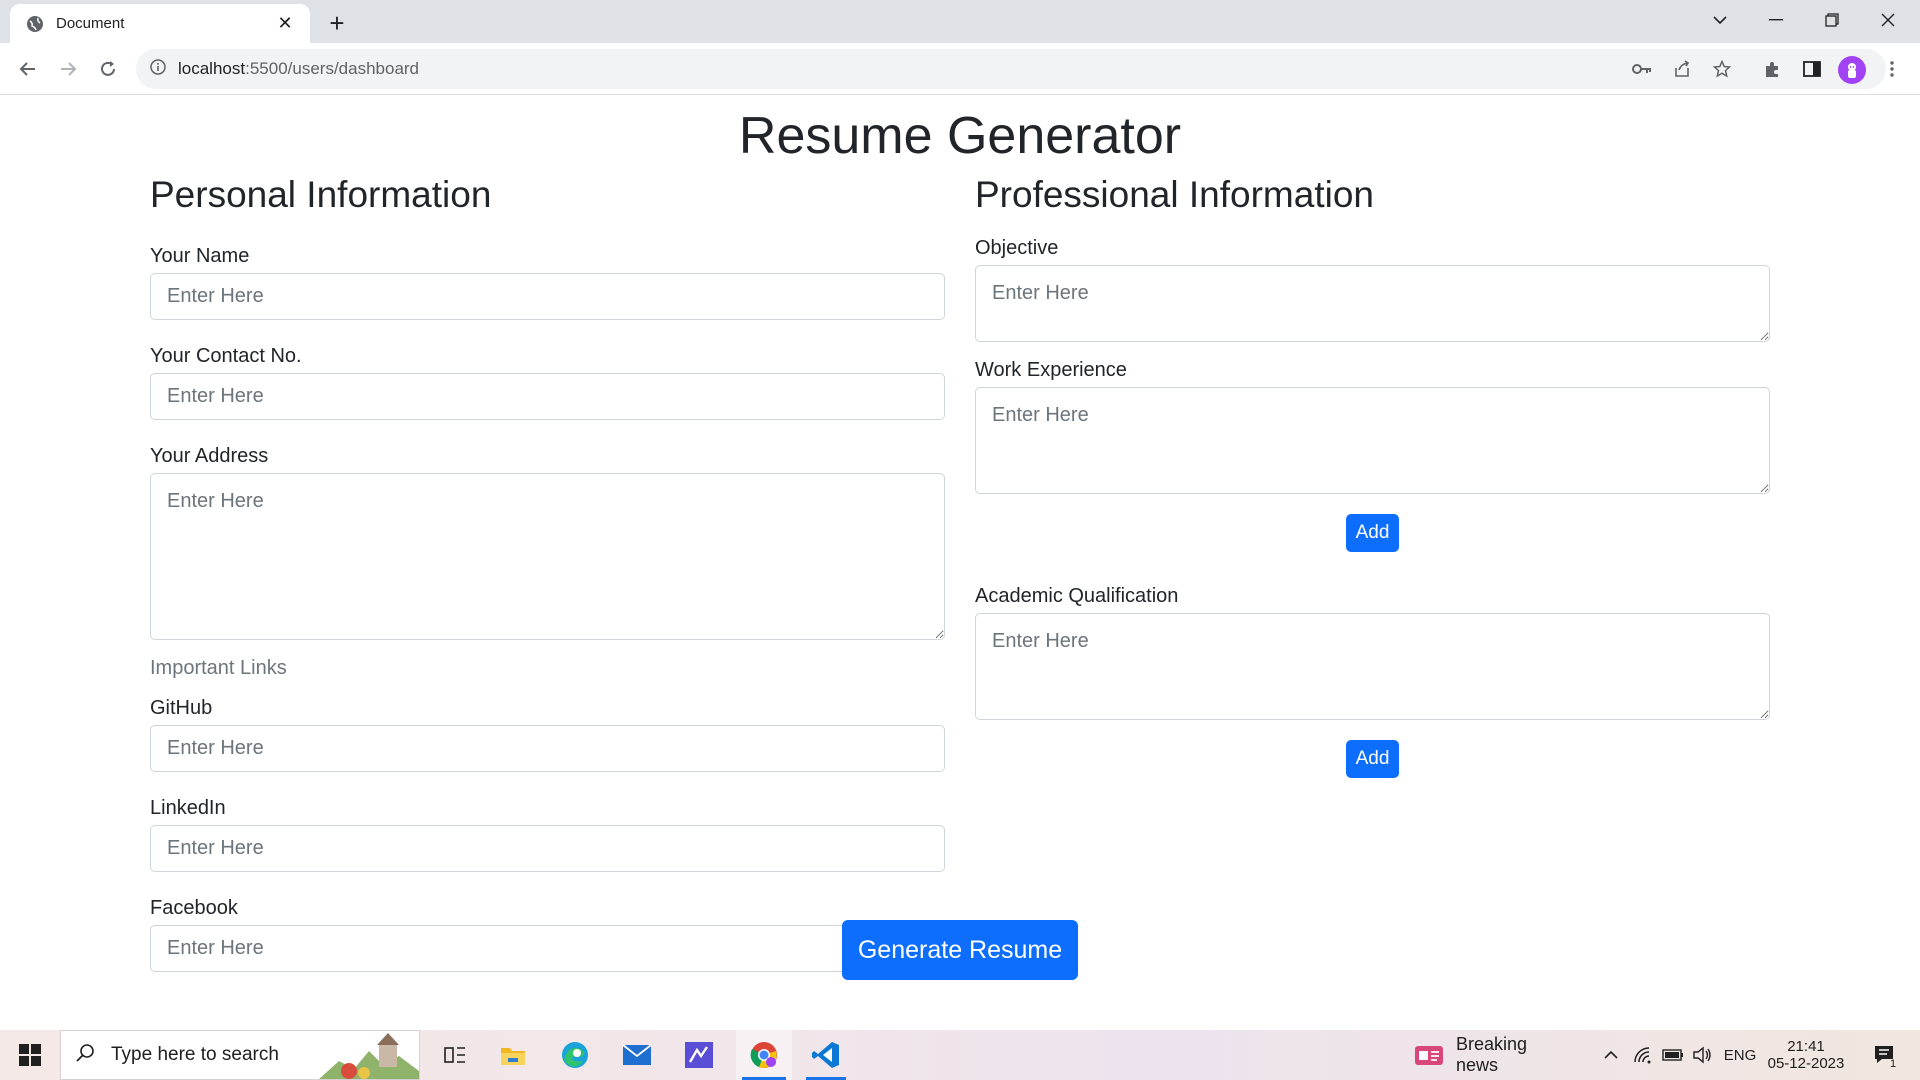  What do you see at coordinates (299, 68) in the screenshot?
I see `url-text: localhost:5500/users/dashboard` at bounding box center [299, 68].